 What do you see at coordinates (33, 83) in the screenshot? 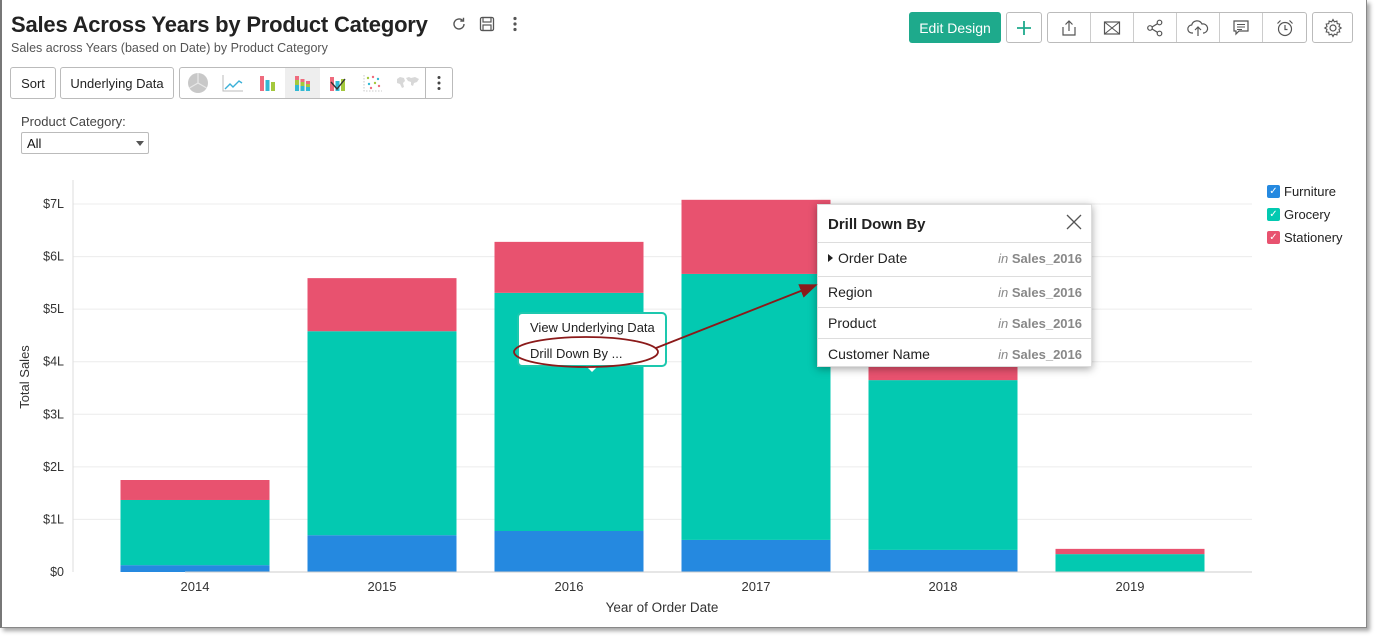
I see `sort-button: Sort` at bounding box center [33, 83].